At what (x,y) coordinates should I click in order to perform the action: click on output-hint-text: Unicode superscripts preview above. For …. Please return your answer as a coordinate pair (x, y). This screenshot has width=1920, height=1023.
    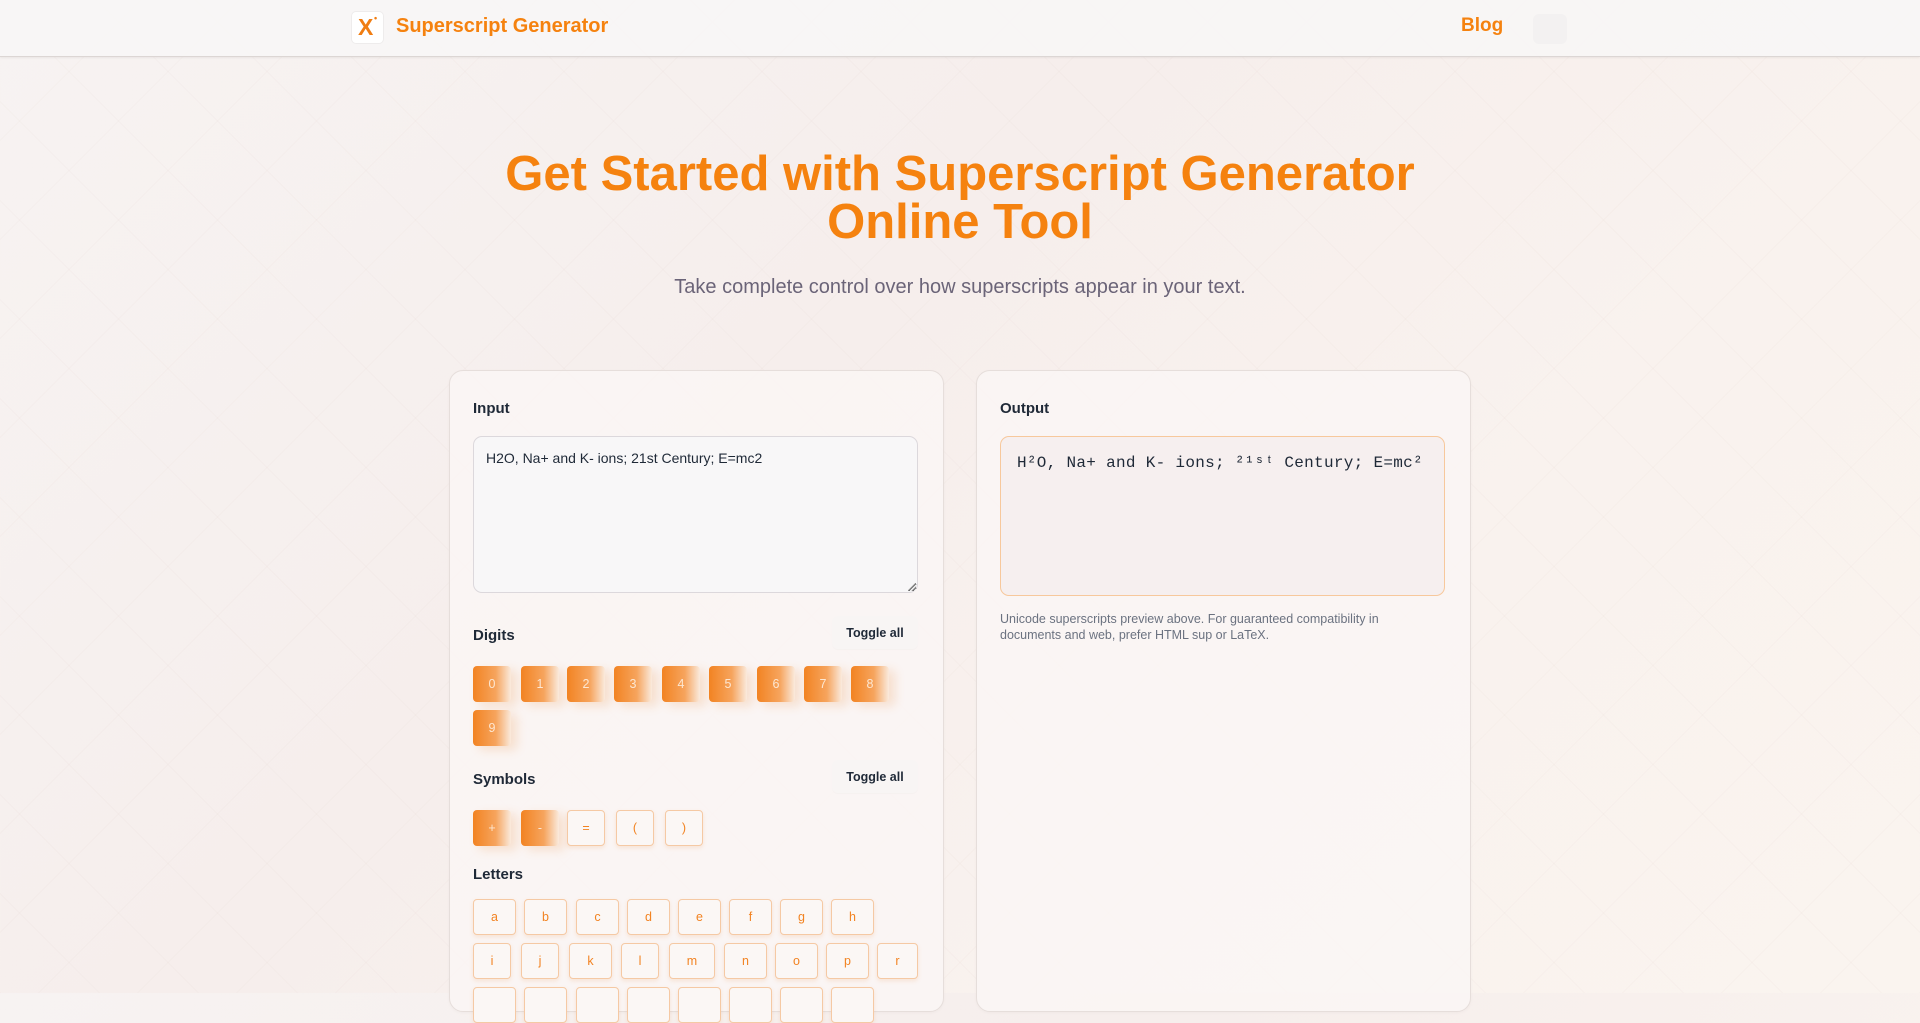
    Looking at the image, I should click on (1189, 627).